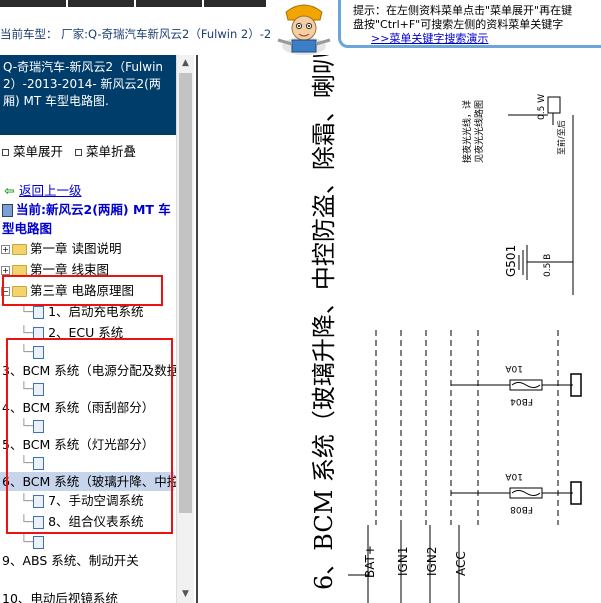  I want to click on current-item: 当前:新风云2(两厢) MT 车型电路图, so click(86, 219).